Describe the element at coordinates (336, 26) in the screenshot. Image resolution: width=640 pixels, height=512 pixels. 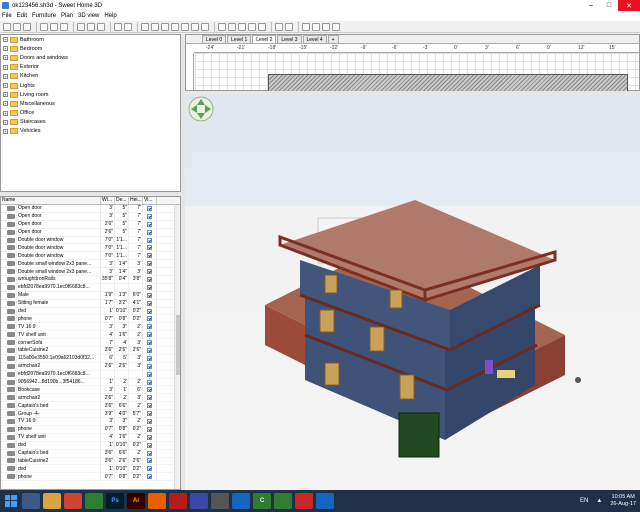
I see `help-button` at that location.